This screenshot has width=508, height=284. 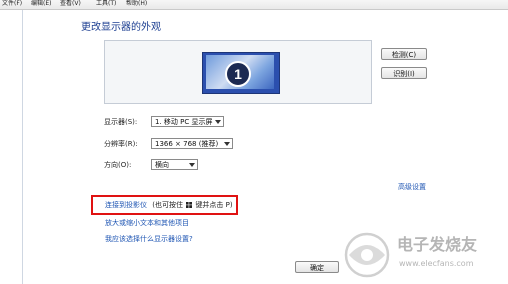 I want to click on orientation-select: 横向, so click(x=174, y=164).